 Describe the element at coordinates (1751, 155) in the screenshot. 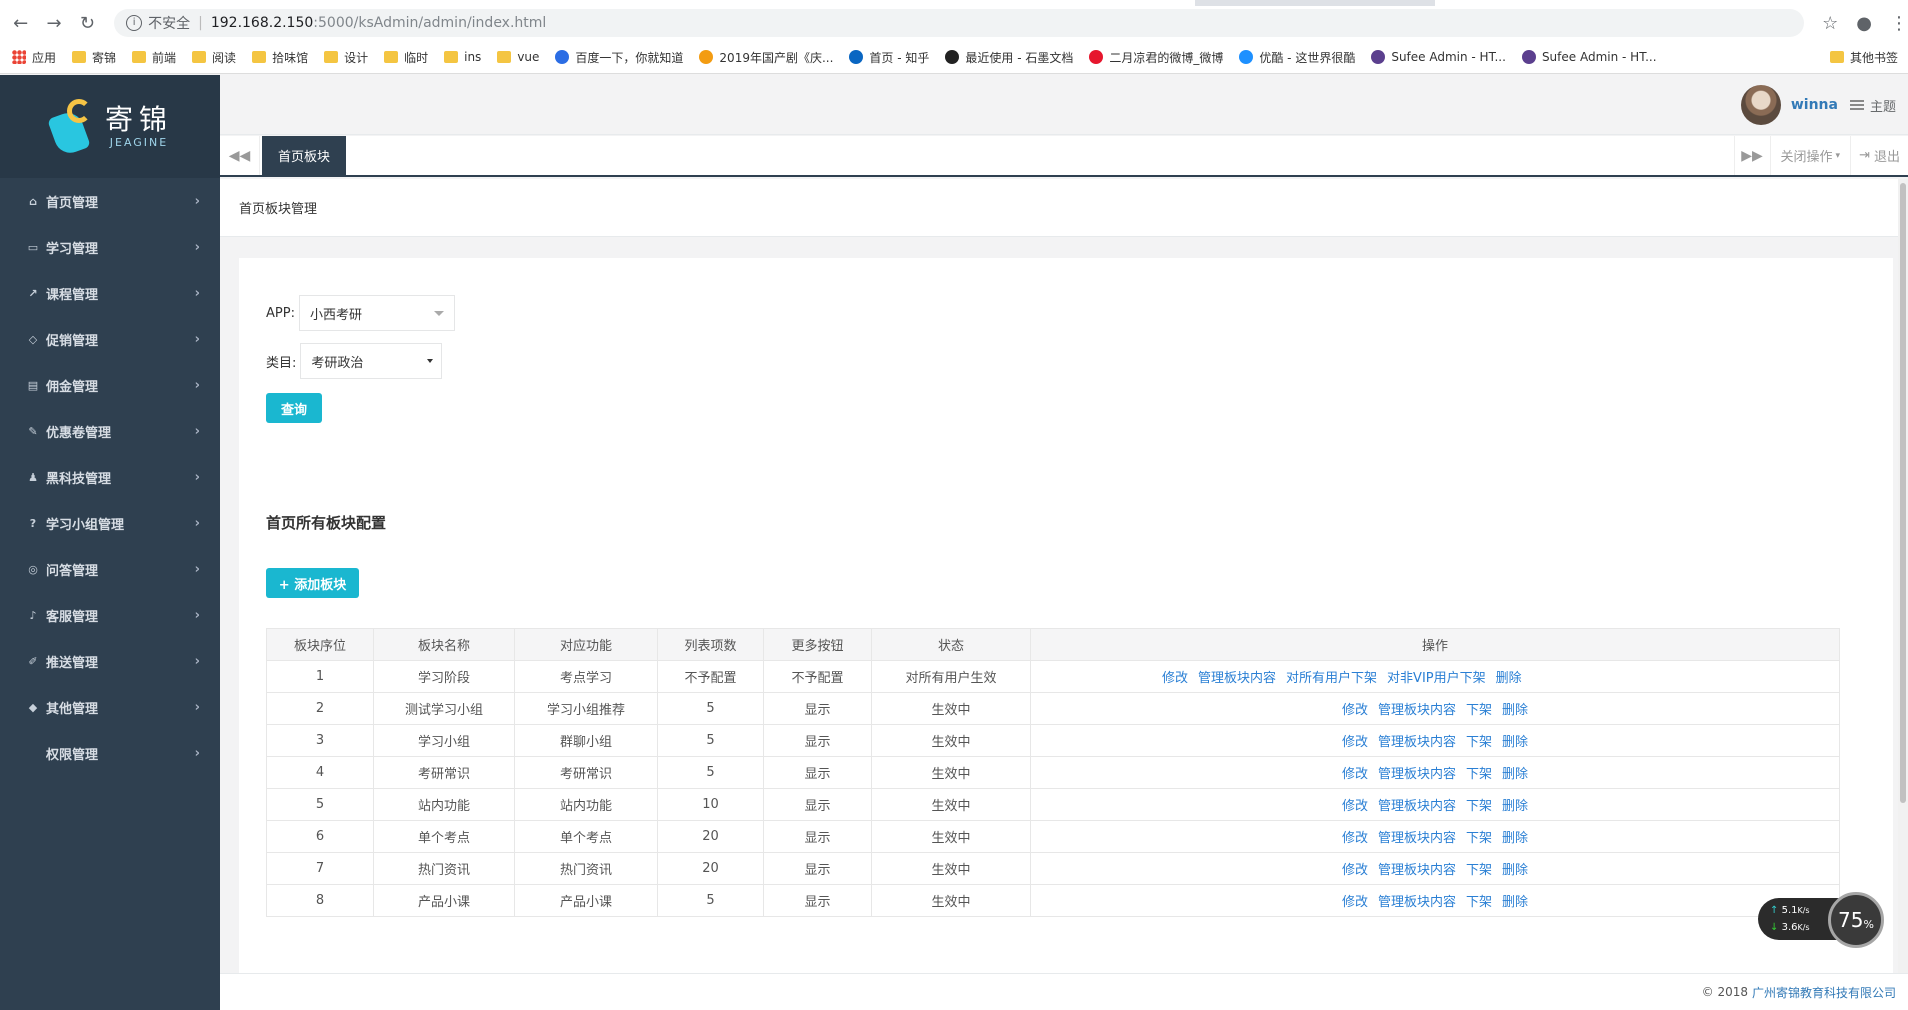

I see `tab-next-icon: ▶▶` at that location.